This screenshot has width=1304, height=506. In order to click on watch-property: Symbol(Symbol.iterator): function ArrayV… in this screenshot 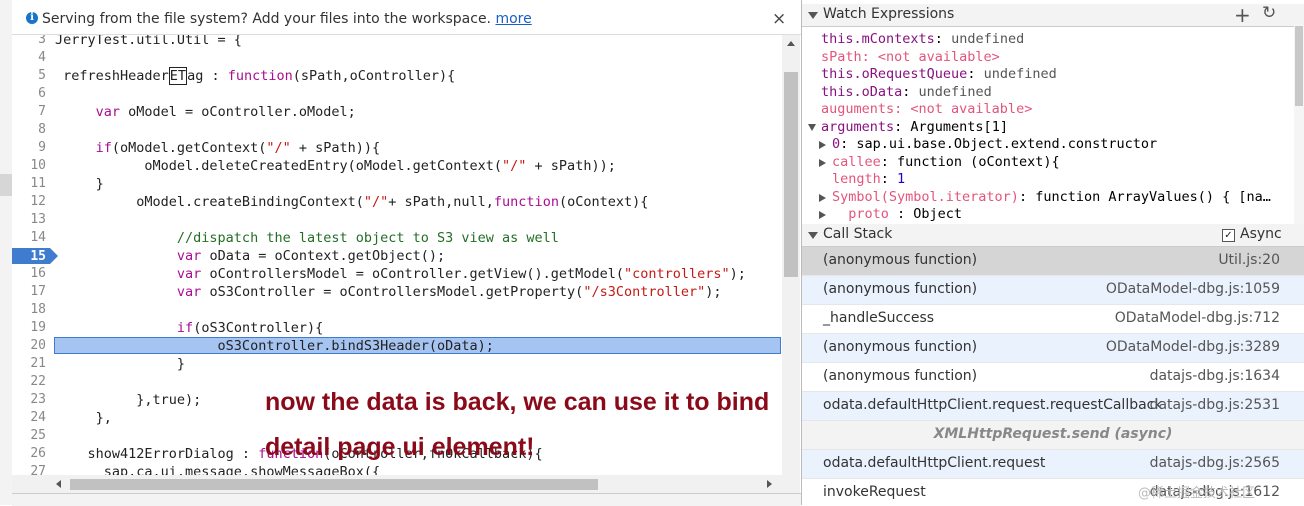, I will do `click(1048, 197)`.